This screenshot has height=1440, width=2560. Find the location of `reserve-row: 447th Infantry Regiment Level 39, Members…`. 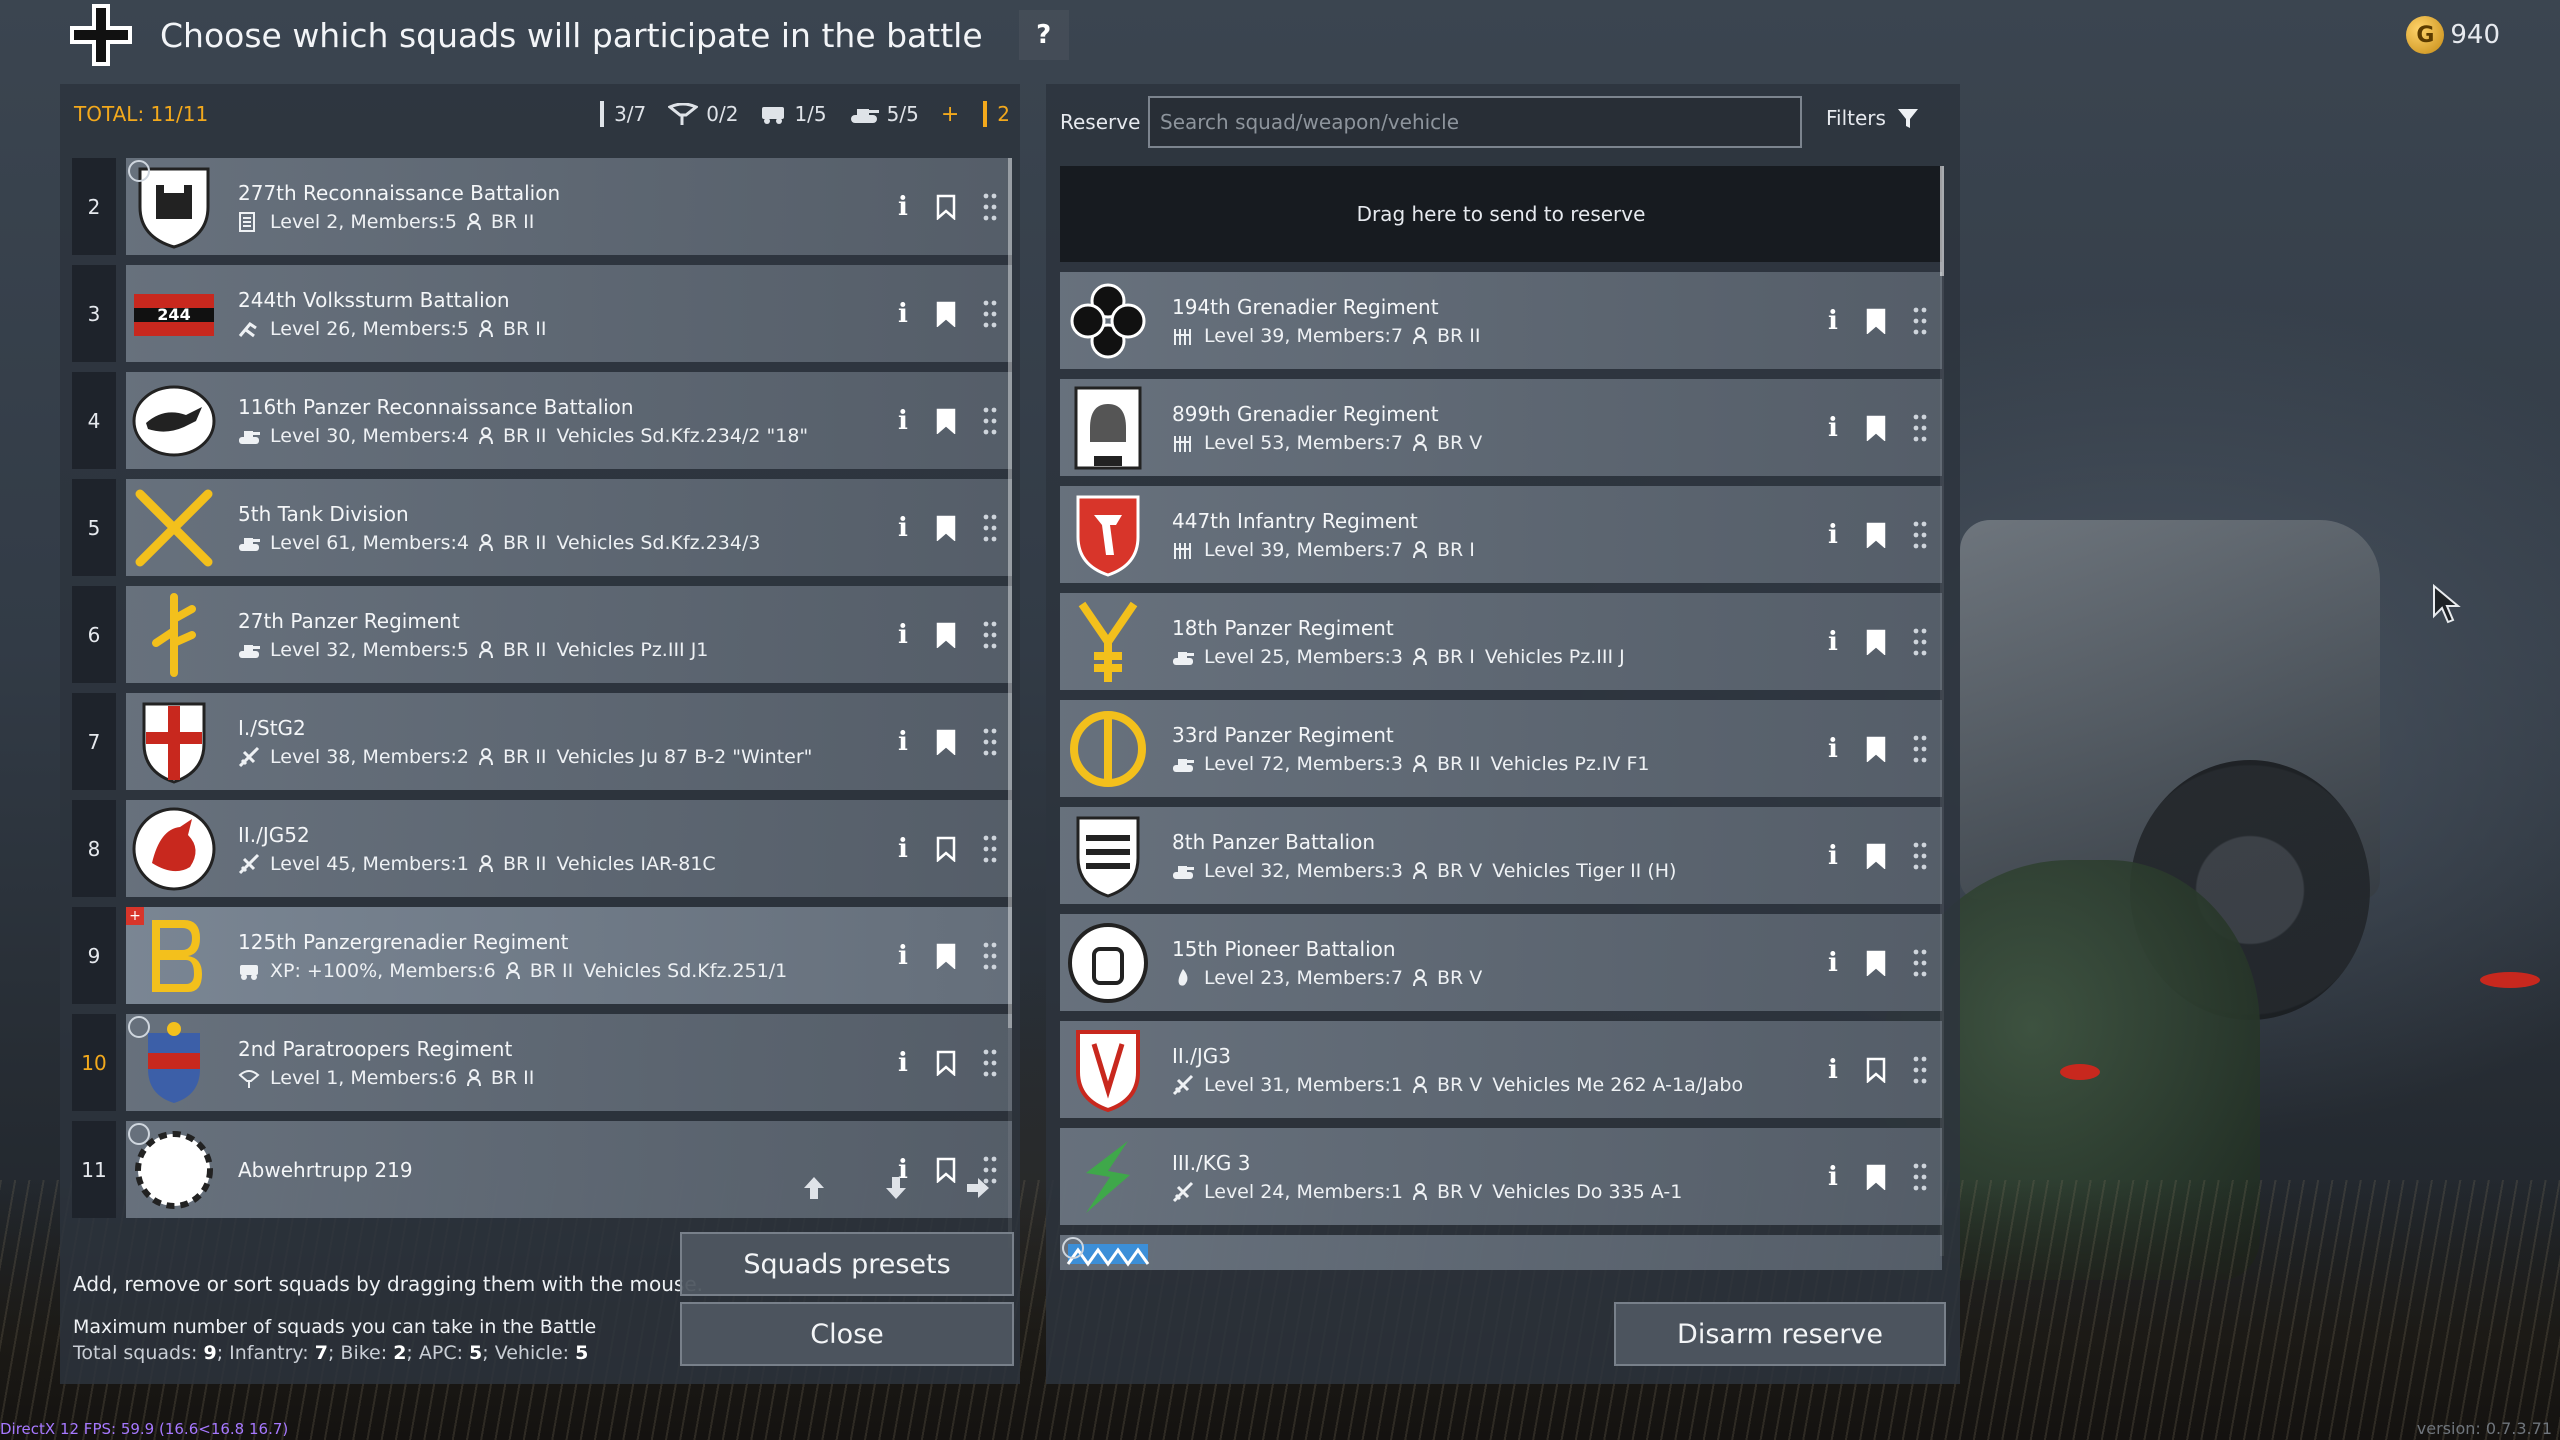

reserve-row: 447th Infantry Regiment Level 39, Members… is located at coordinates (1501, 534).